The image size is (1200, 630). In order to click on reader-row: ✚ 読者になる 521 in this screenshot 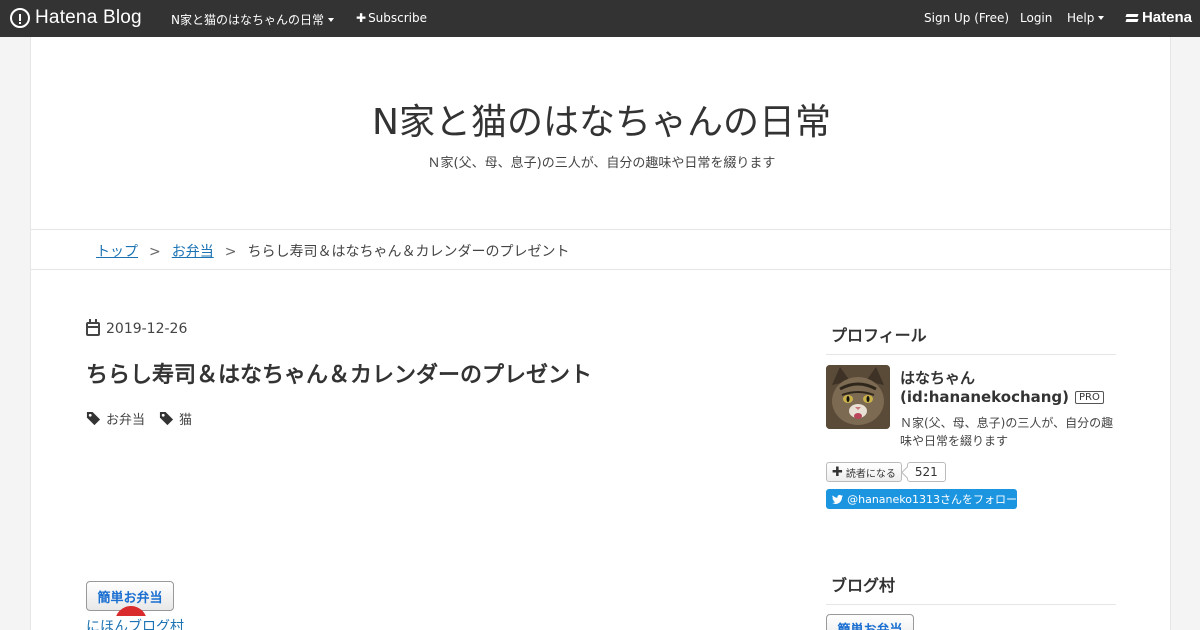, I will do `click(886, 472)`.